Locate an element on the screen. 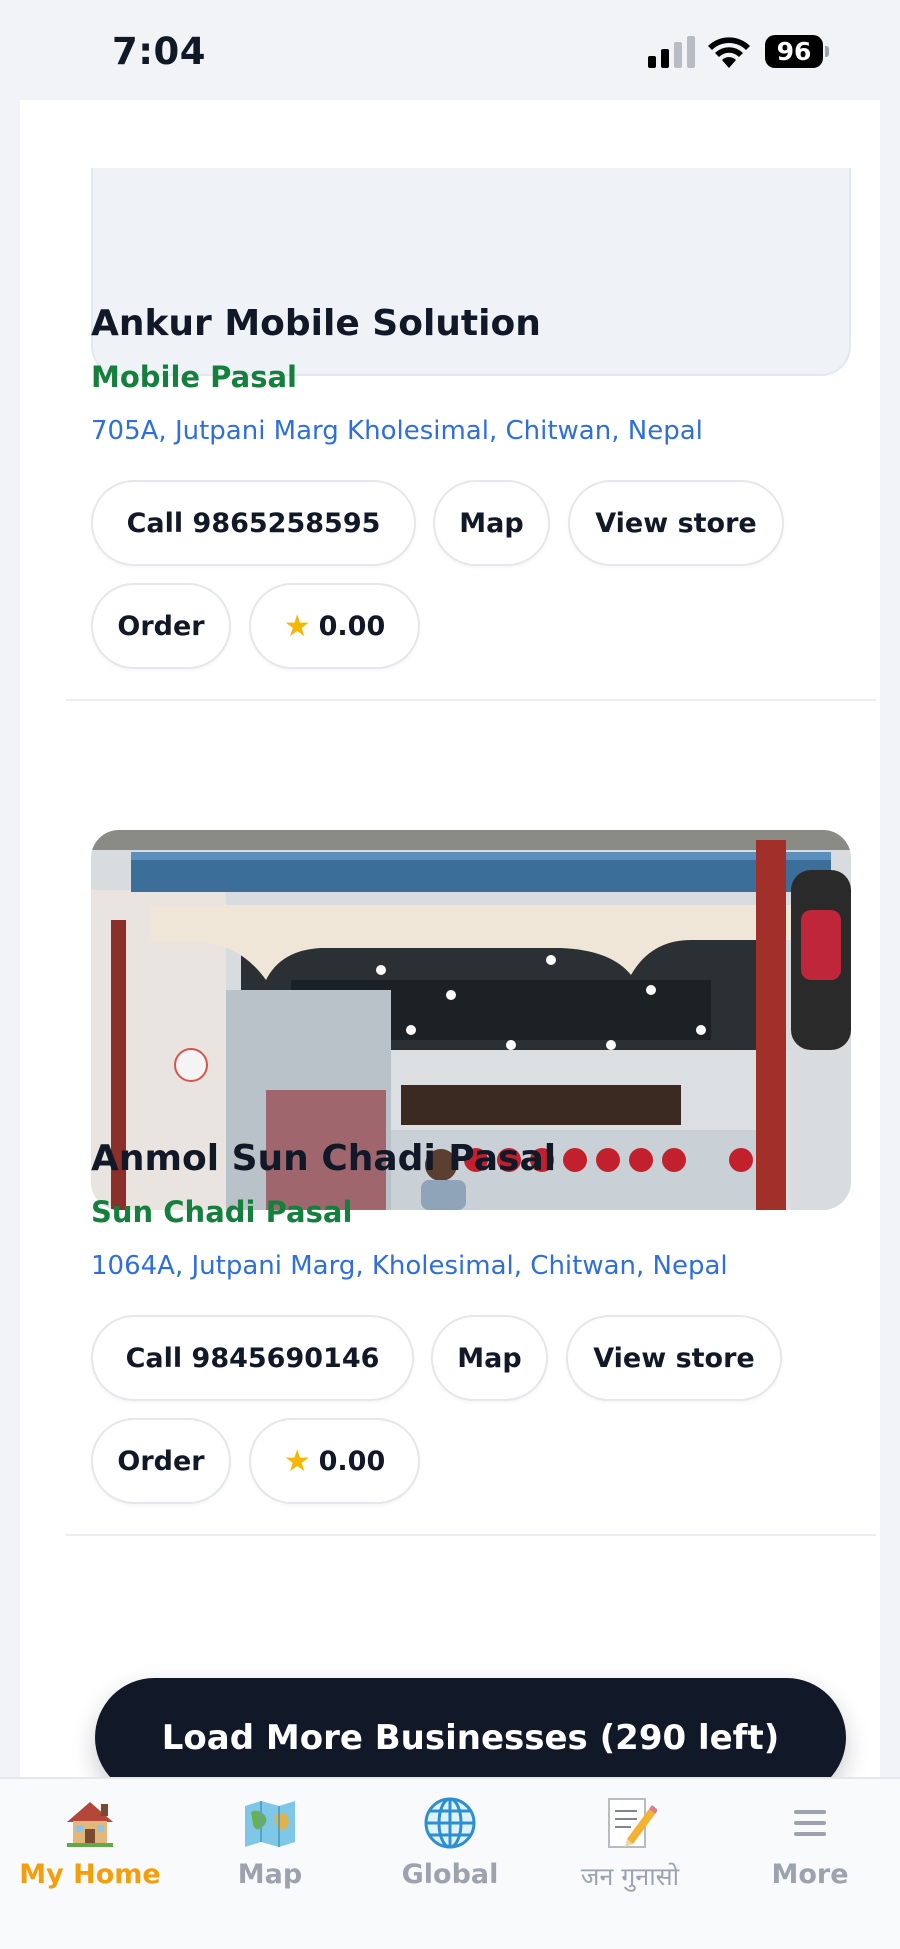 This screenshot has width=900, height=1949. tab-my-home: My Home is located at coordinates (90, 1839).